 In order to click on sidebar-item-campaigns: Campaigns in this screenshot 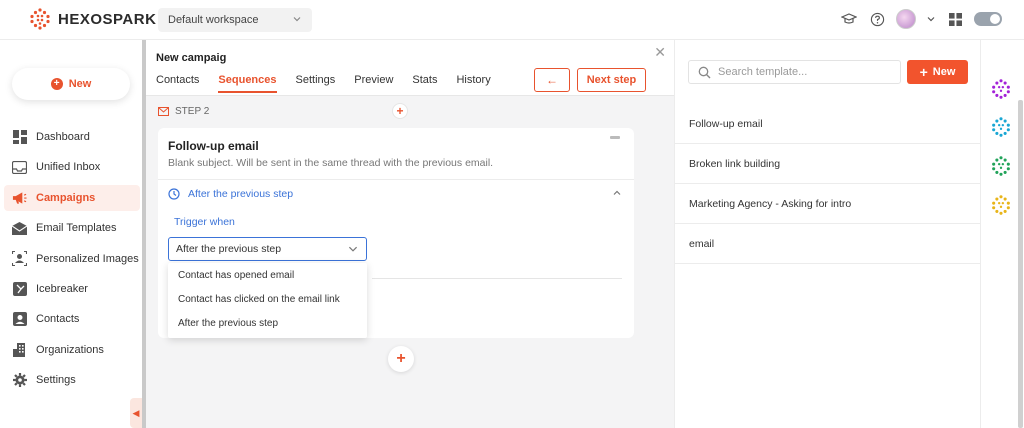, I will do `click(72, 197)`.